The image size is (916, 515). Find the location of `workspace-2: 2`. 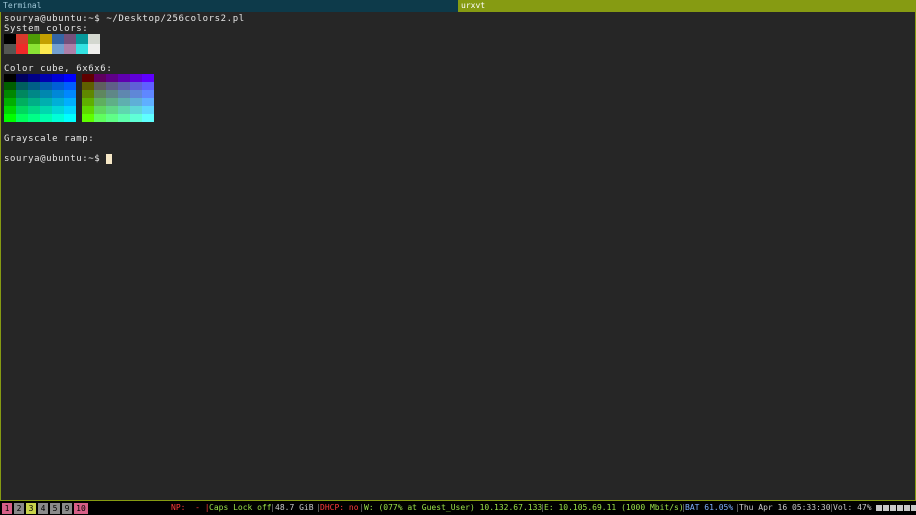

workspace-2: 2 is located at coordinates (19, 508).